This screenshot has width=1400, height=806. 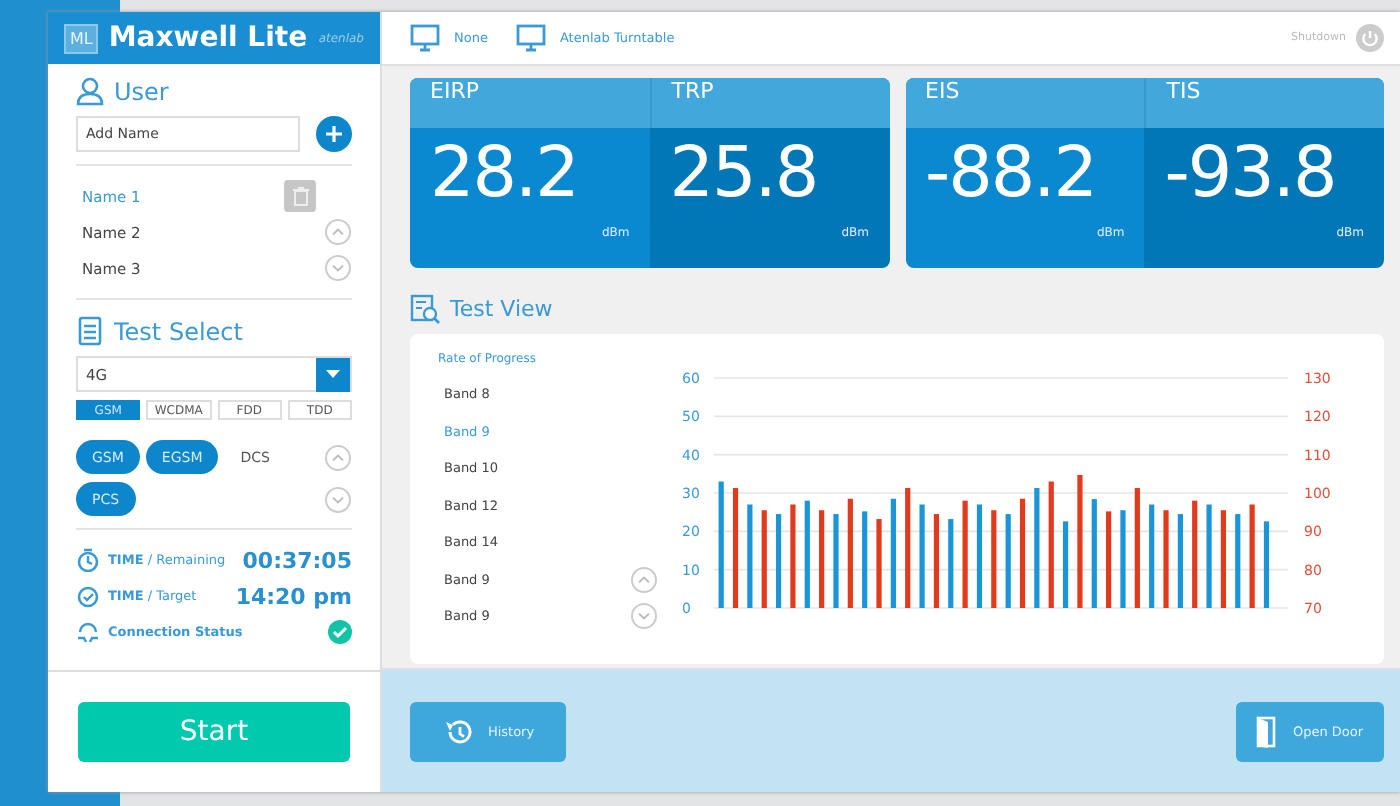 What do you see at coordinates (504, 173) in the screenshot?
I see `metric-value: 28.2` at bounding box center [504, 173].